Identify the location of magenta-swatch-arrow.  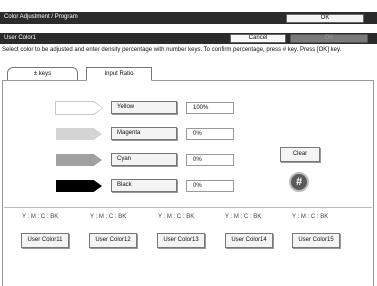
(79, 134).